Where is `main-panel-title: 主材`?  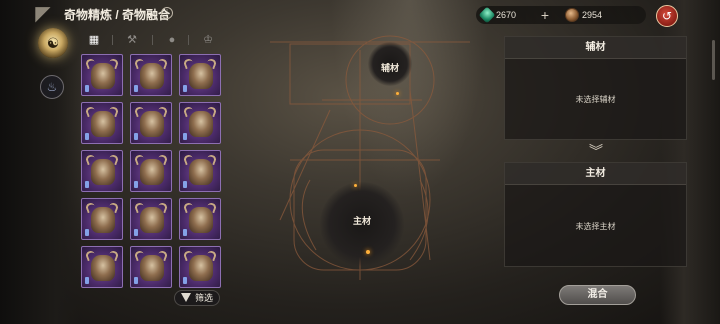
main-panel-title: 主材 is located at coordinates (595, 174).